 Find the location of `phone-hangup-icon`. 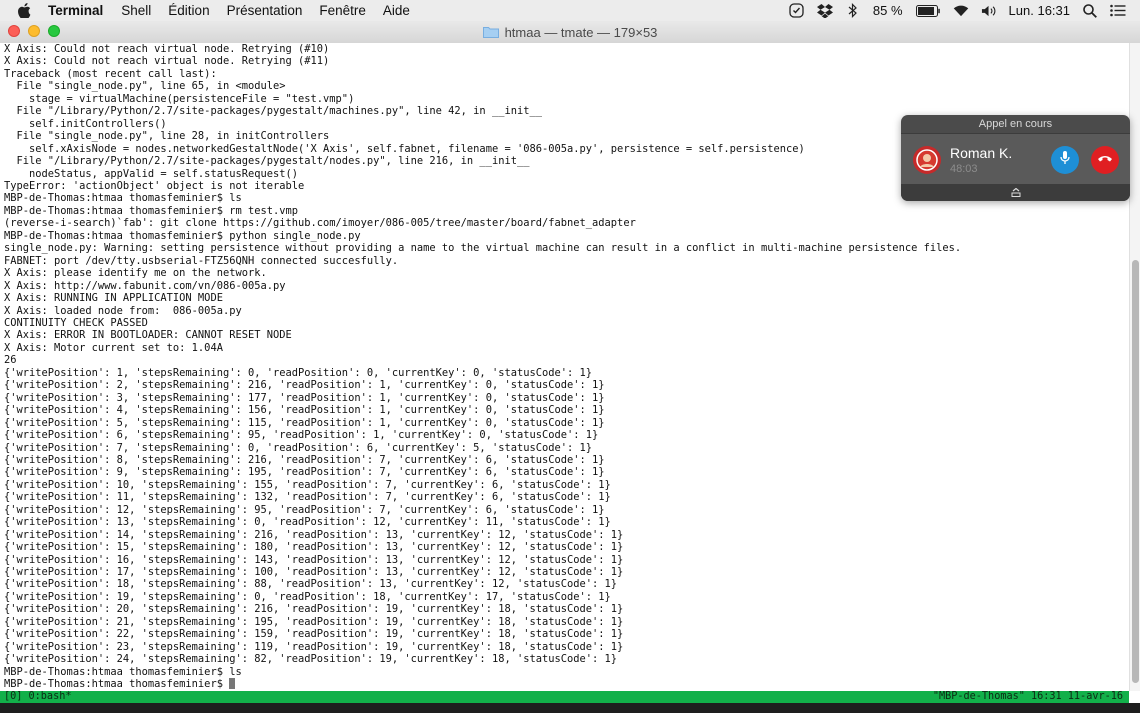

phone-hangup-icon is located at coordinates (1105, 160).